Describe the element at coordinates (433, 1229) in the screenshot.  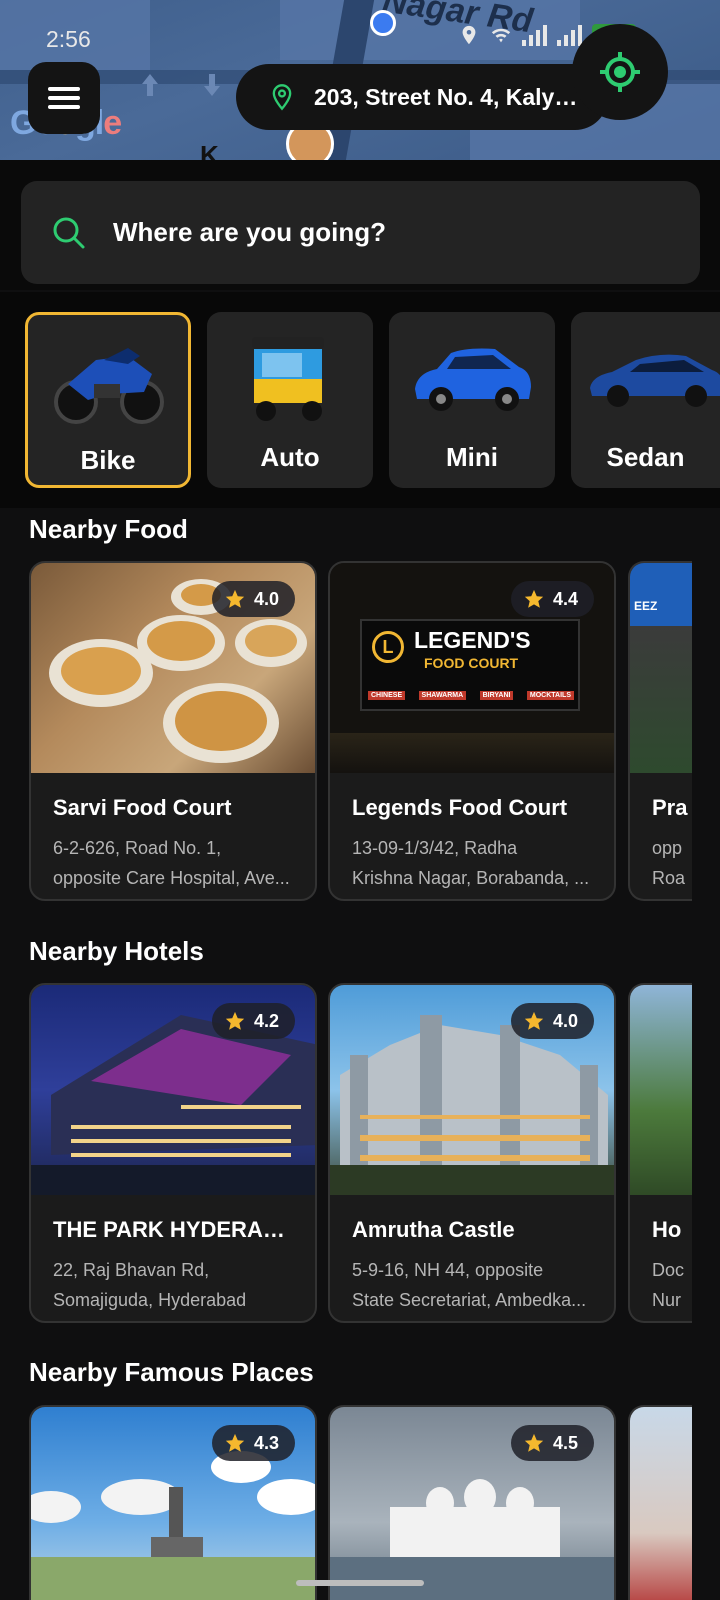
I see `place-name: Amrutha Castle` at that location.